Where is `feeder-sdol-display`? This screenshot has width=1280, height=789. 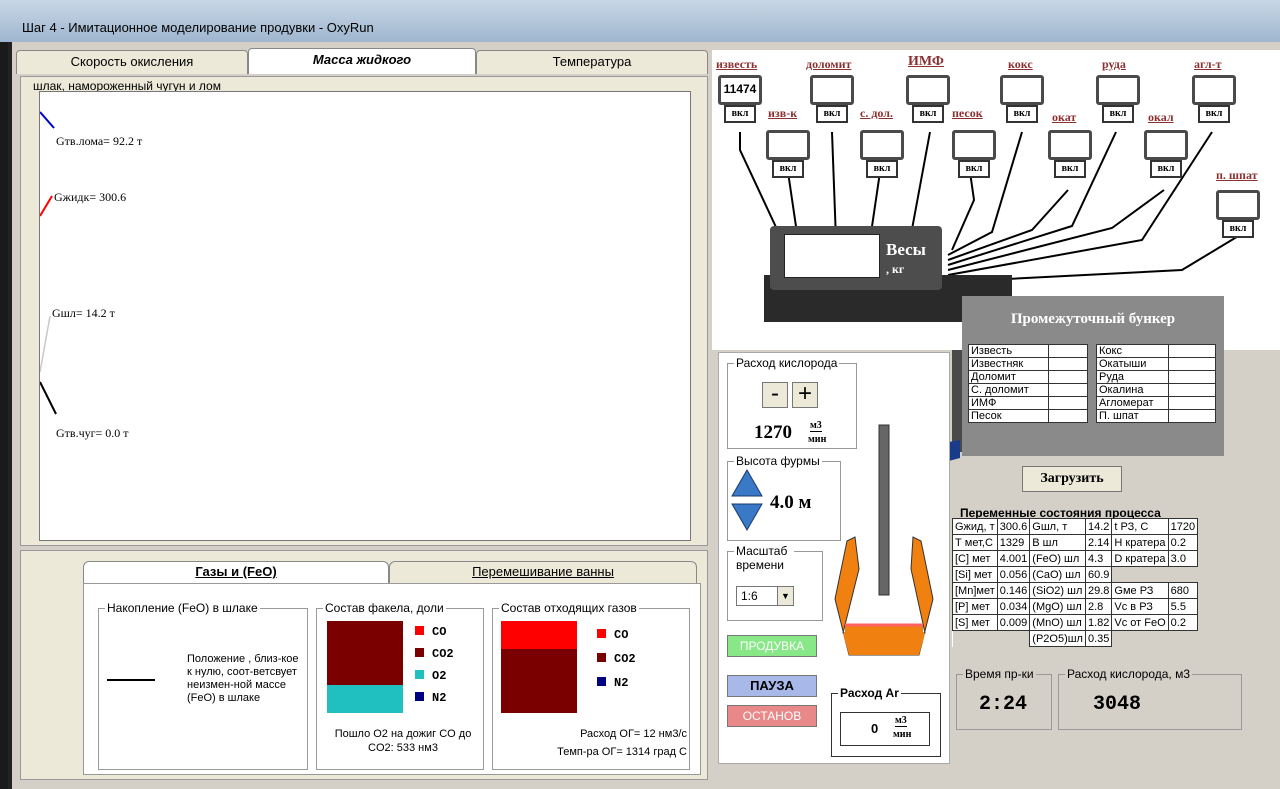 feeder-sdol-display is located at coordinates (882, 145).